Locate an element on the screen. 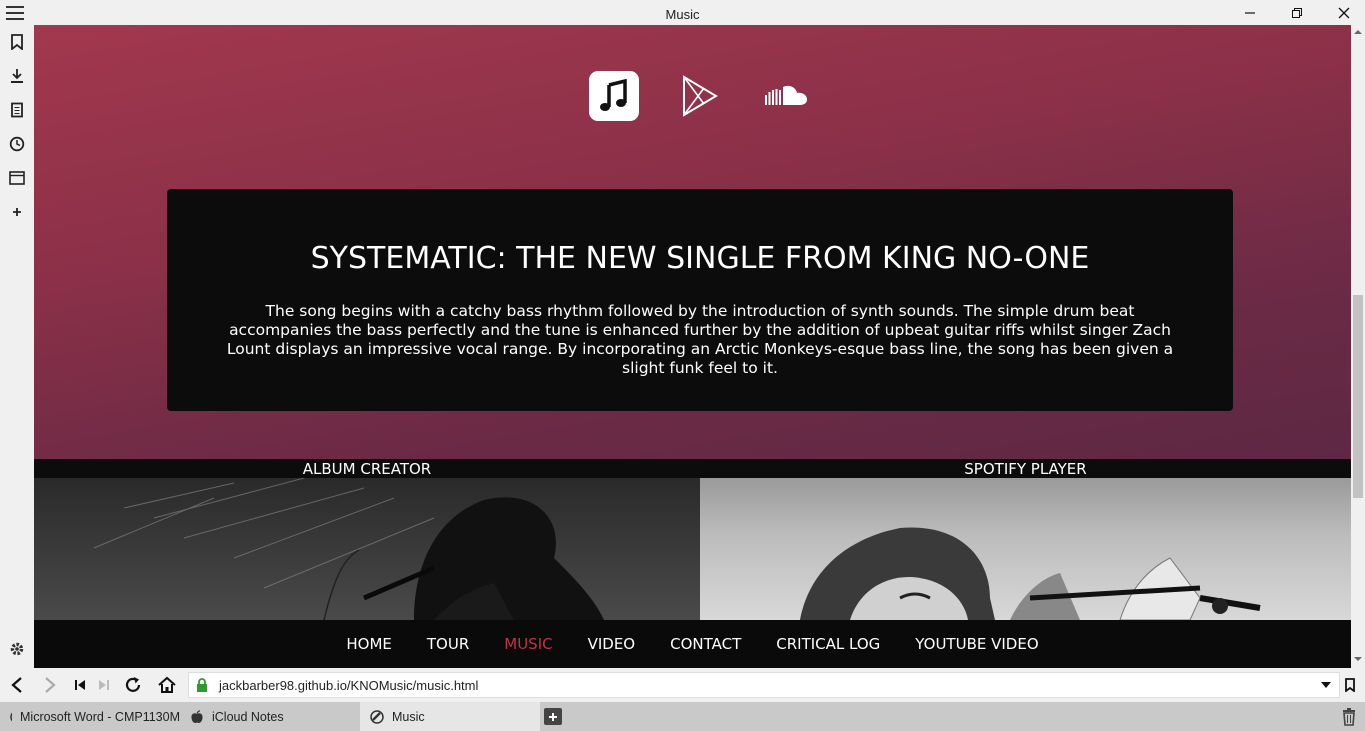 The width and height of the screenshot is (1365, 731). nav-music: MUSIC is located at coordinates (528, 644).